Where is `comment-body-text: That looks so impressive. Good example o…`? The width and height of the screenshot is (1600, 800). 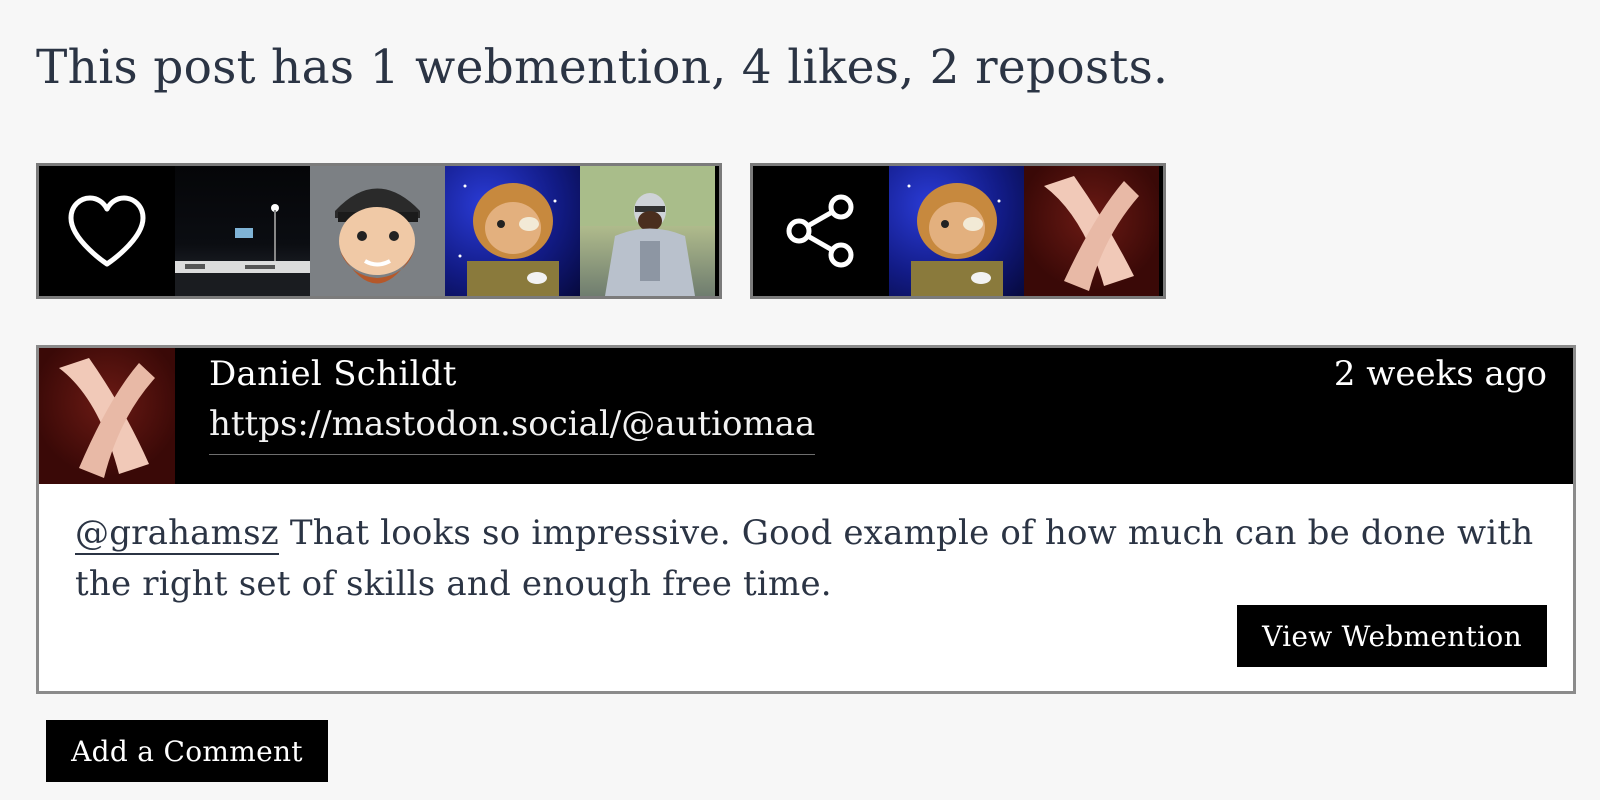
comment-body-text: That looks so impressive. Good example o… is located at coordinates (804, 558).